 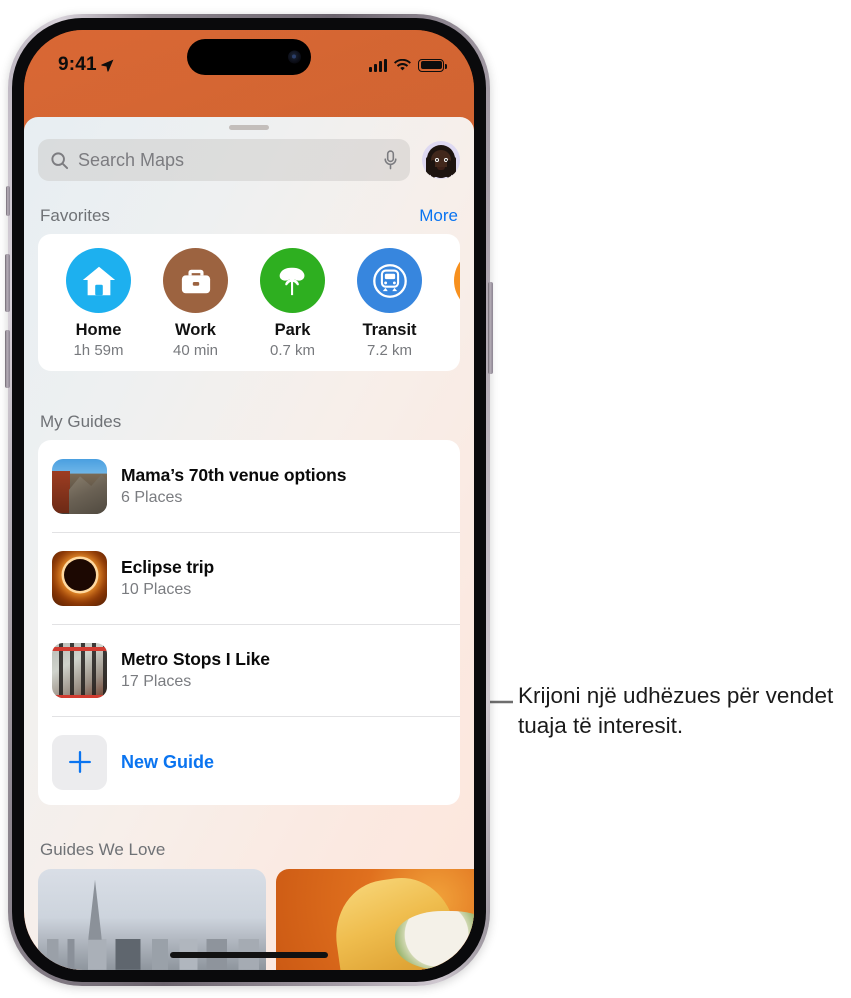 I want to click on guide-text-block: Metro Stops I Like 17 Places, so click(x=195, y=670).